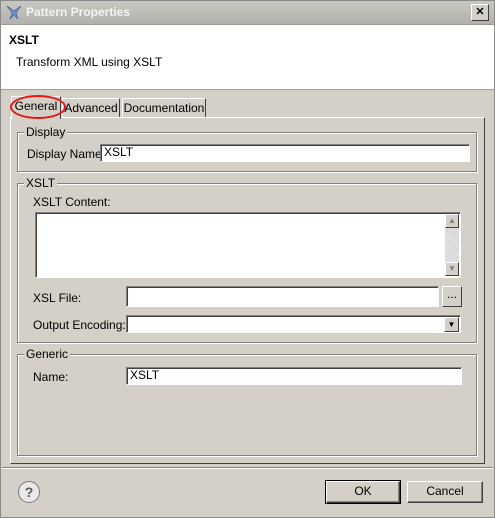 The width and height of the screenshot is (495, 518). What do you see at coordinates (164, 108) in the screenshot?
I see `tab-documentation: Documentation` at bounding box center [164, 108].